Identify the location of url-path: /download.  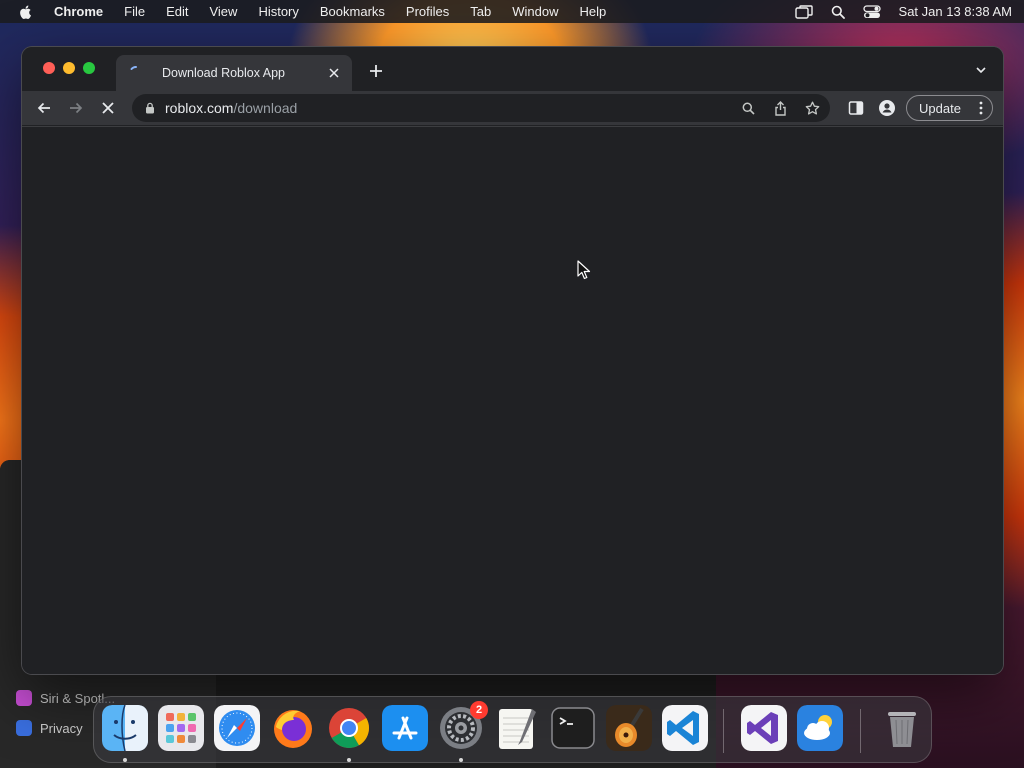
(265, 108).